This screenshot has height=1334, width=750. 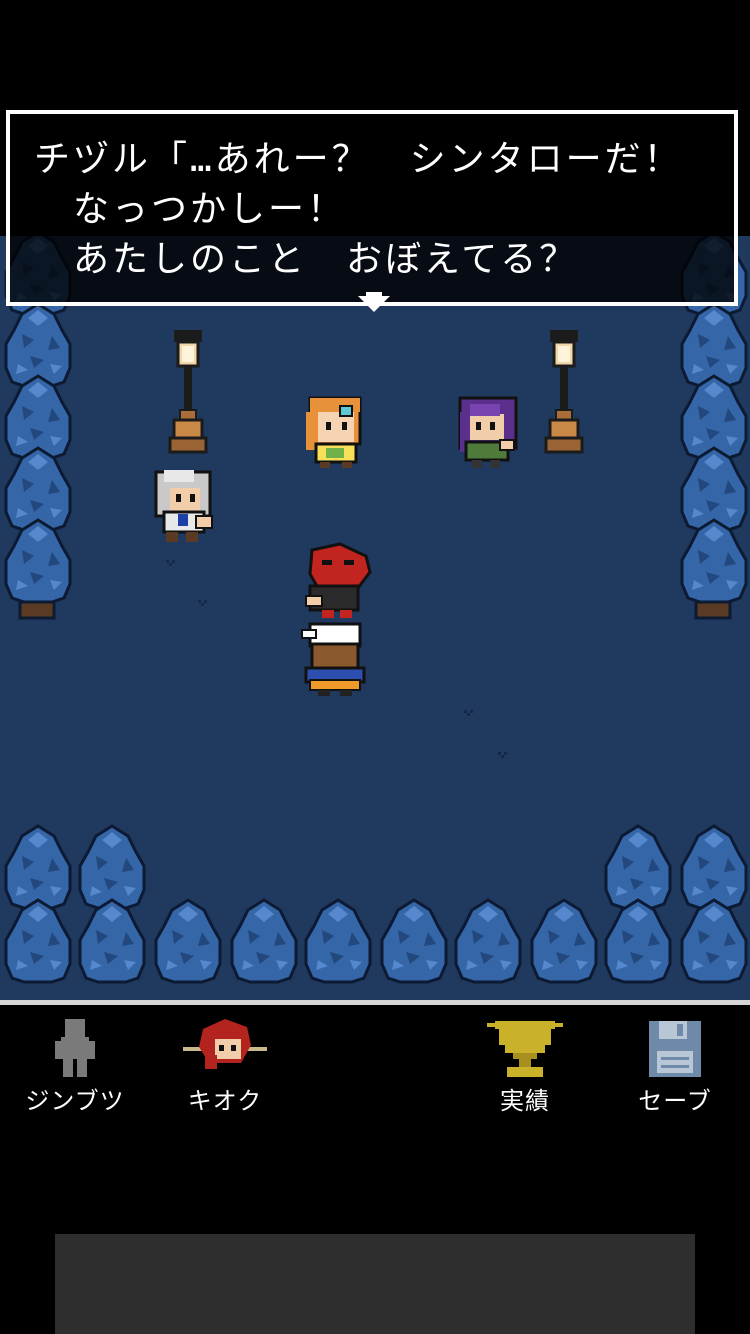 I want to click on dialog-line-1: チヅル「…あれー？ シンタローだ！, so click(x=358, y=159).